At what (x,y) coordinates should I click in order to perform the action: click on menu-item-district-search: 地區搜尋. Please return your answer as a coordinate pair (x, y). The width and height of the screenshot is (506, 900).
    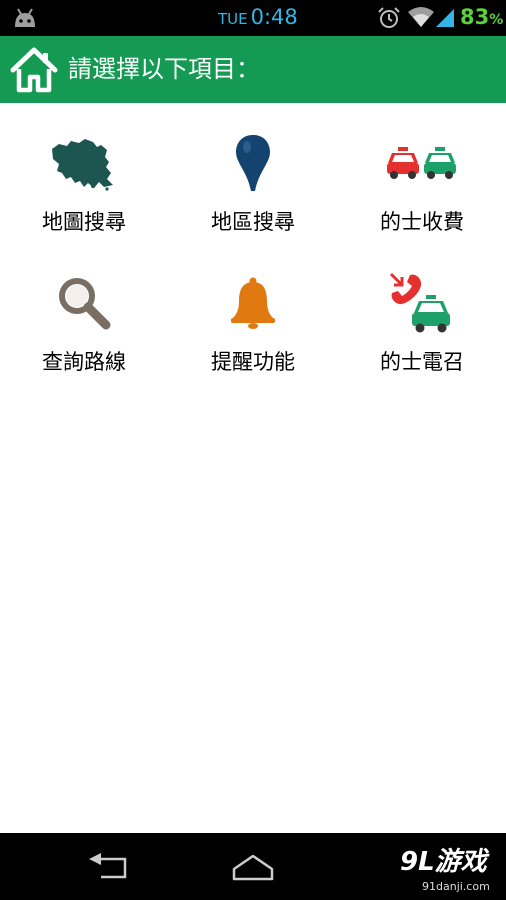
    Looking at the image, I should click on (253, 175).